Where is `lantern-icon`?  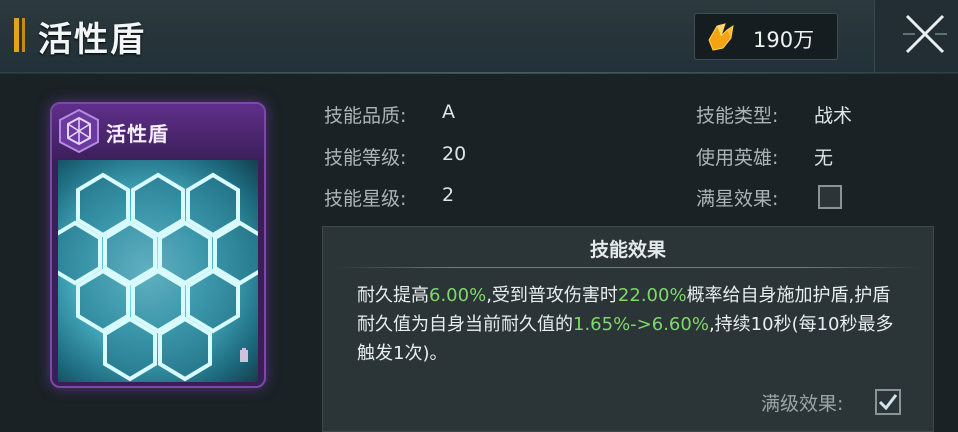
lantern-icon is located at coordinates (244, 355).